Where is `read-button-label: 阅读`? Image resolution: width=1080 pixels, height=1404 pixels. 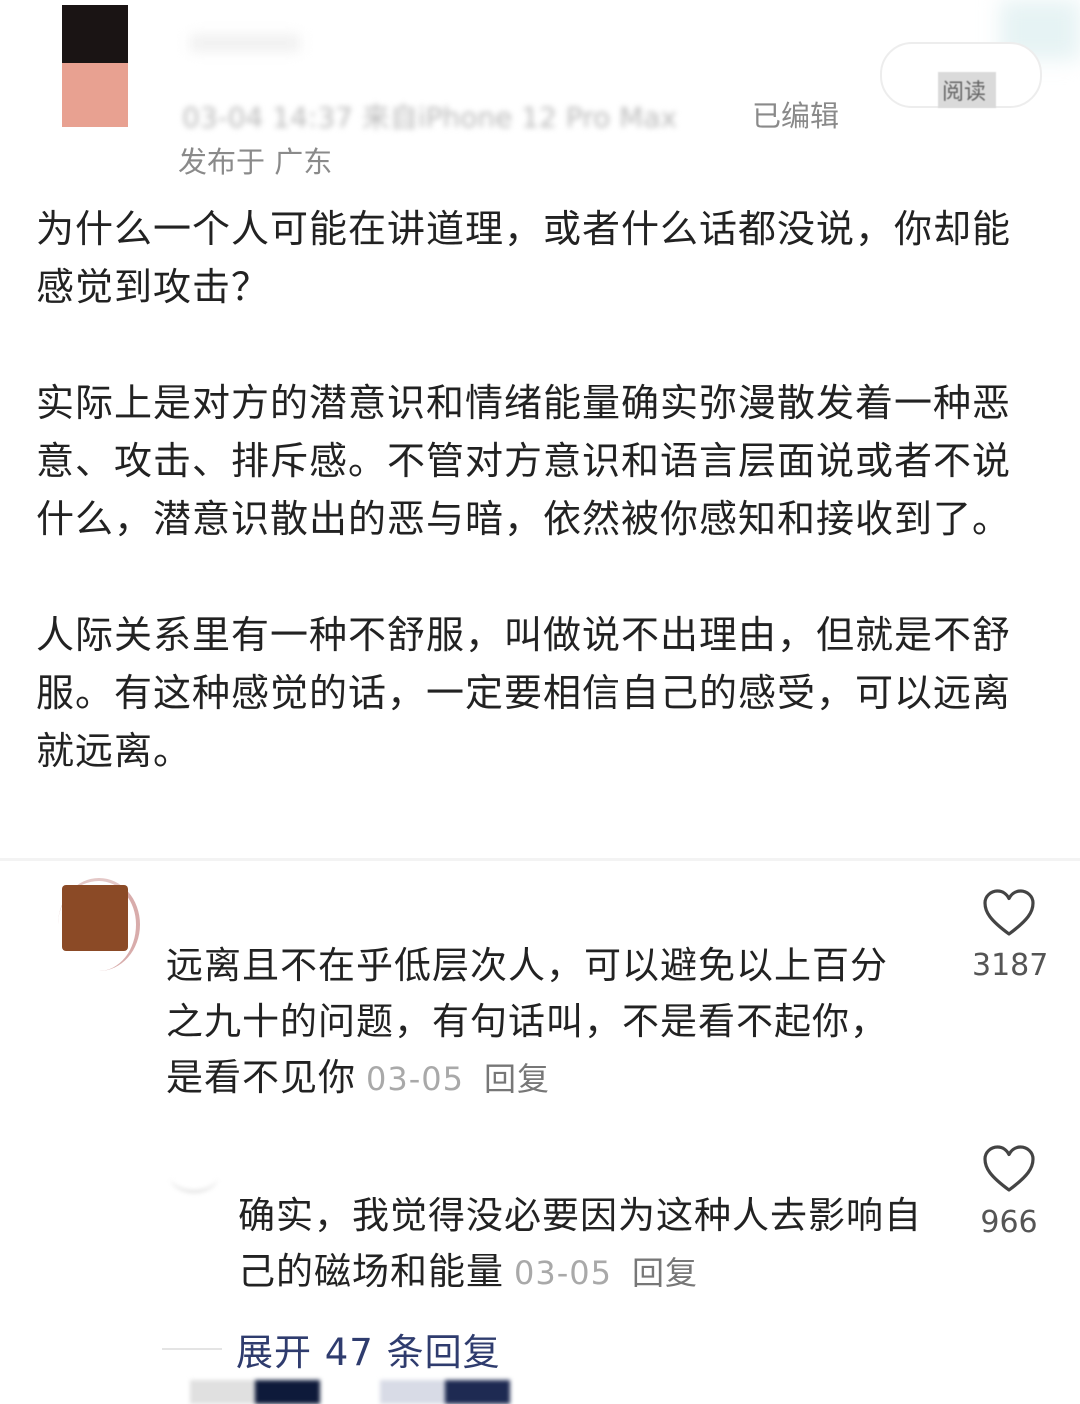 read-button-label: 阅读 is located at coordinates (967, 90).